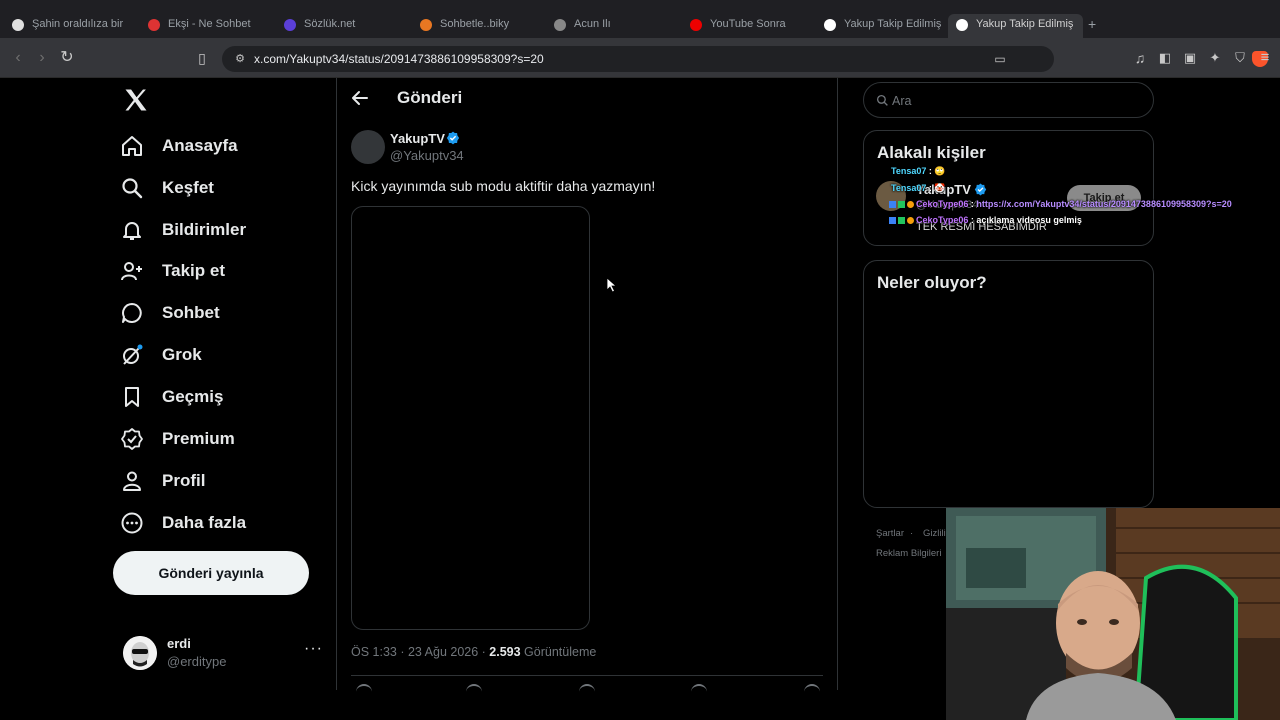 This screenshot has height=720, width=1280. Describe the element at coordinates (133, 354) in the screenshot. I see `grok-icon` at that location.